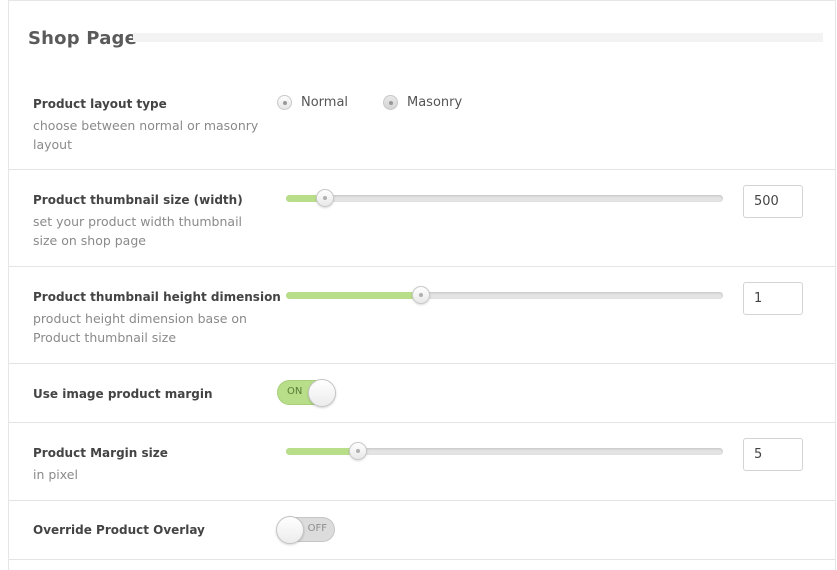  I want to click on overlay-label: Override Product Overlay, so click(119, 530).